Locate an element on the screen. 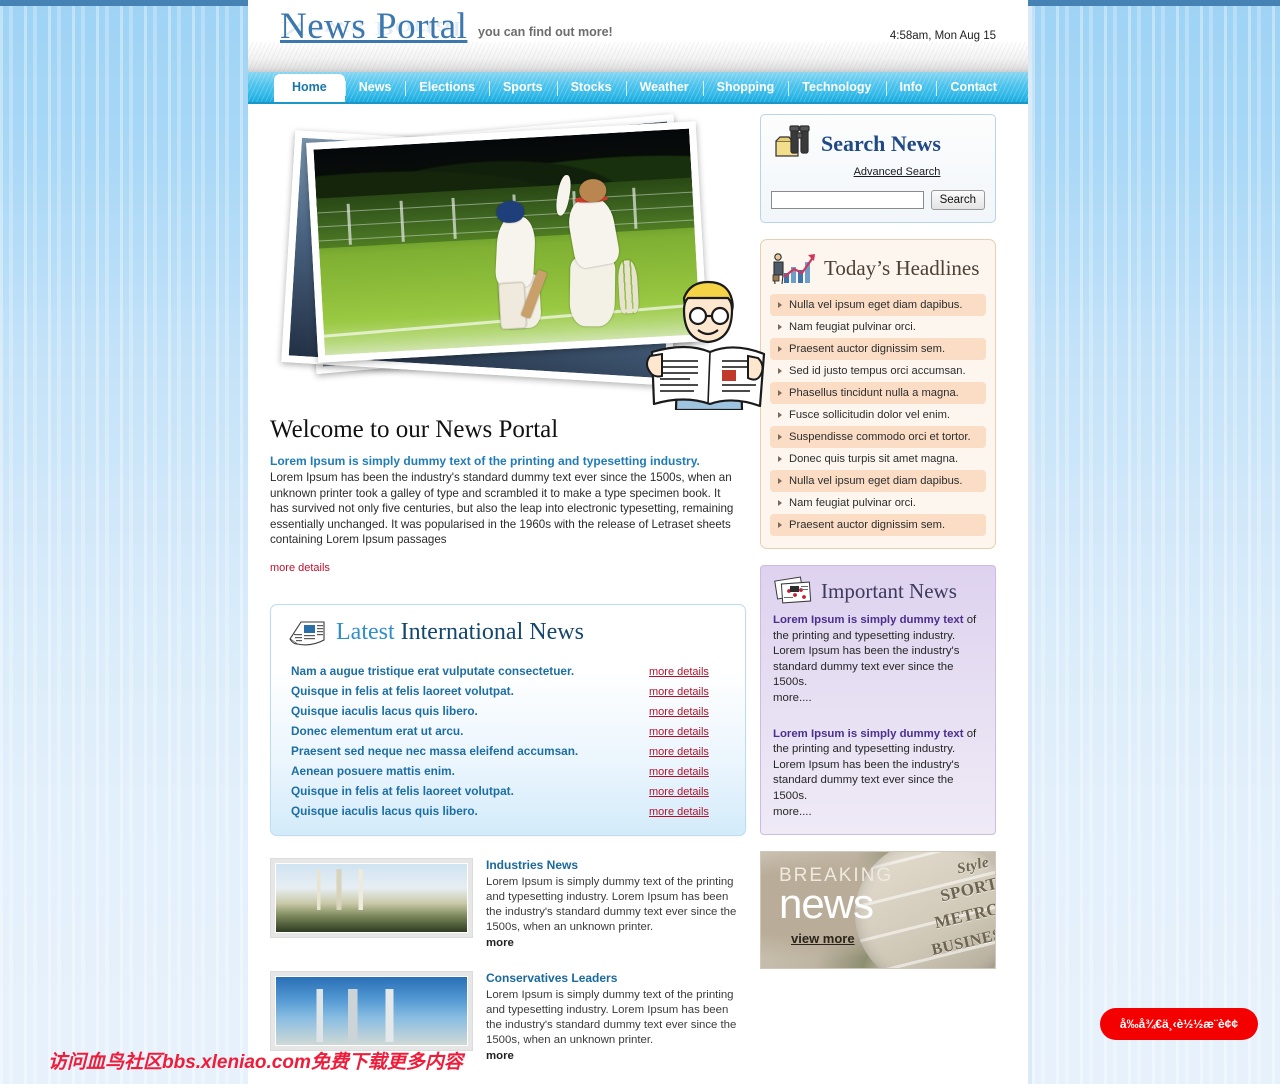  search-form-row: Search is located at coordinates (878, 200).